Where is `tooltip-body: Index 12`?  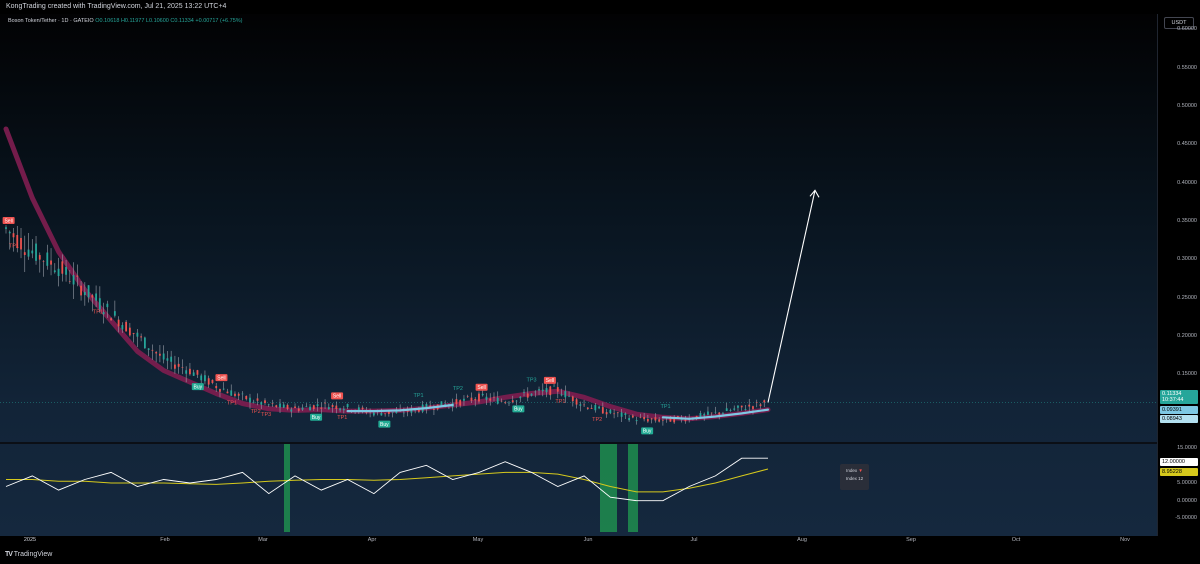
tooltip-body: Index 12 is located at coordinates (854, 478).